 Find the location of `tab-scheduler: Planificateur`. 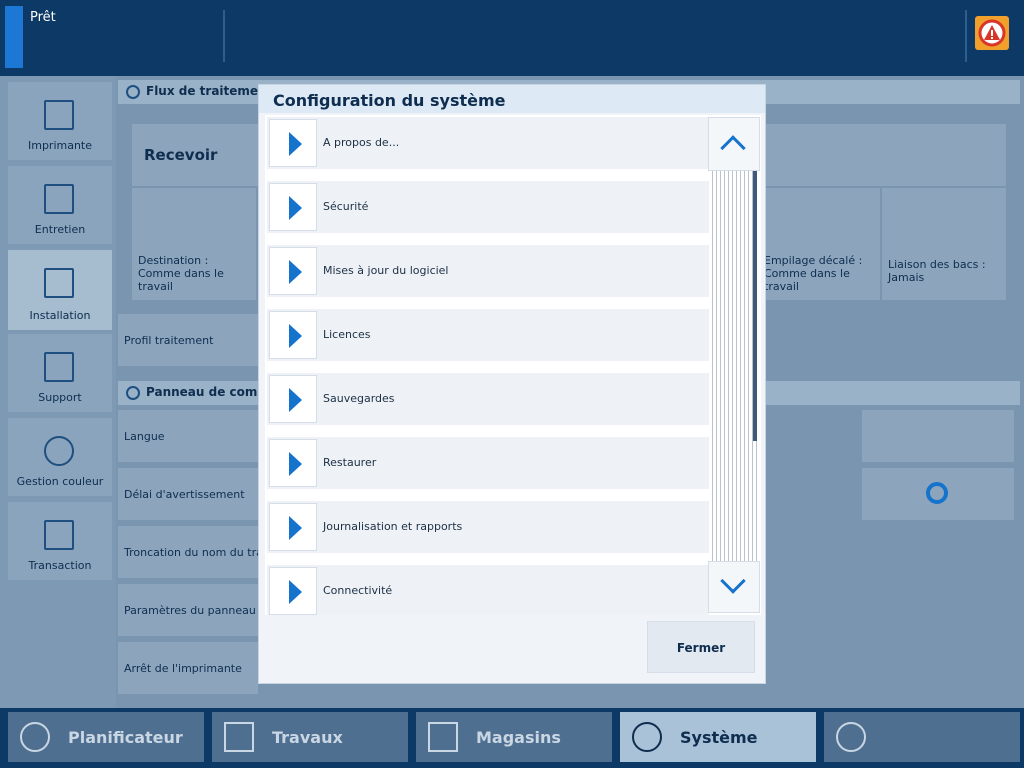

tab-scheduler: Planificateur is located at coordinates (106, 737).